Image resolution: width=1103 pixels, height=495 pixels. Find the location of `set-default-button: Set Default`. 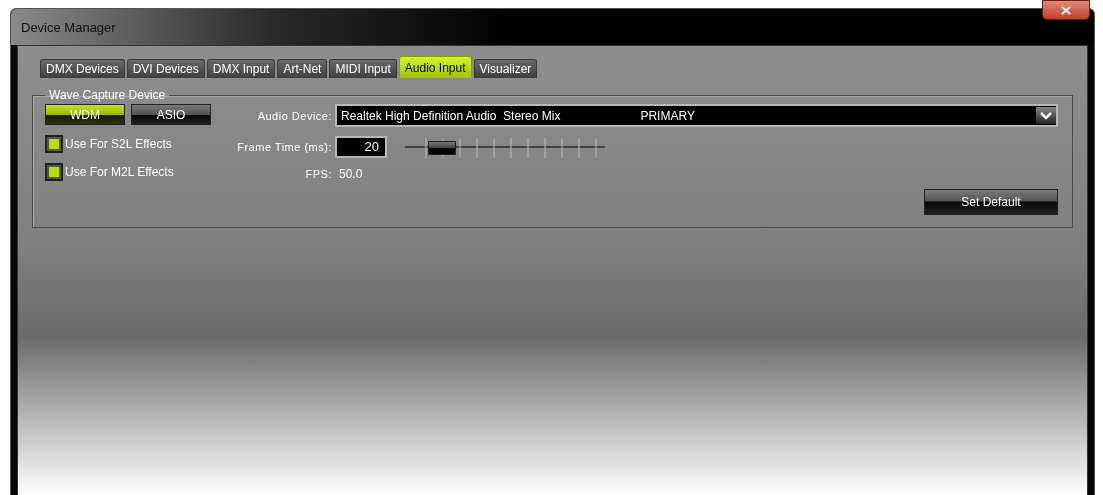

set-default-button: Set Default is located at coordinates (991, 202).